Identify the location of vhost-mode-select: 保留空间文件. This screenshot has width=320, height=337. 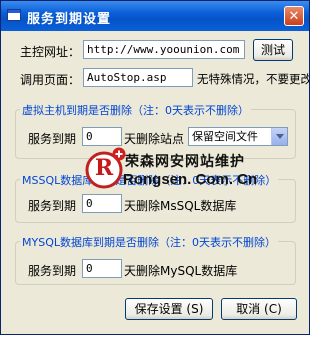
(238, 136).